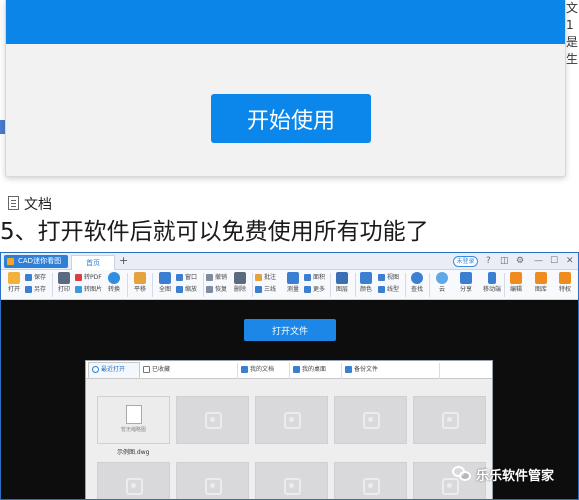 The height and width of the screenshot is (500, 579). I want to click on gallery-icon, so click(541, 278).